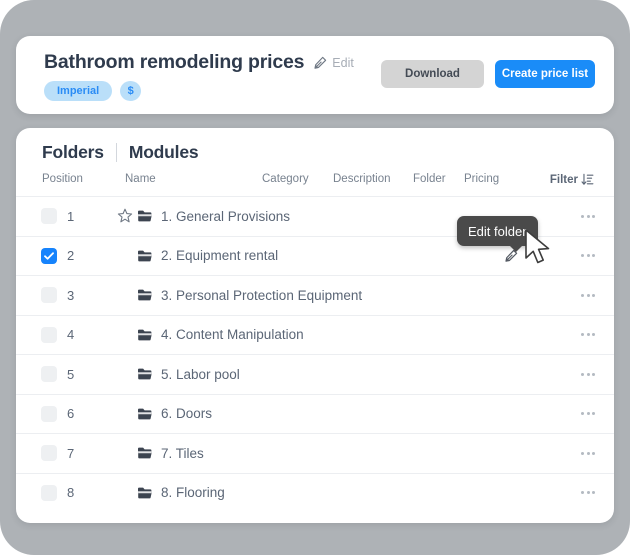  Describe the element at coordinates (232, 334) in the screenshot. I see `row-name: 4. Content Manipulation` at that location.